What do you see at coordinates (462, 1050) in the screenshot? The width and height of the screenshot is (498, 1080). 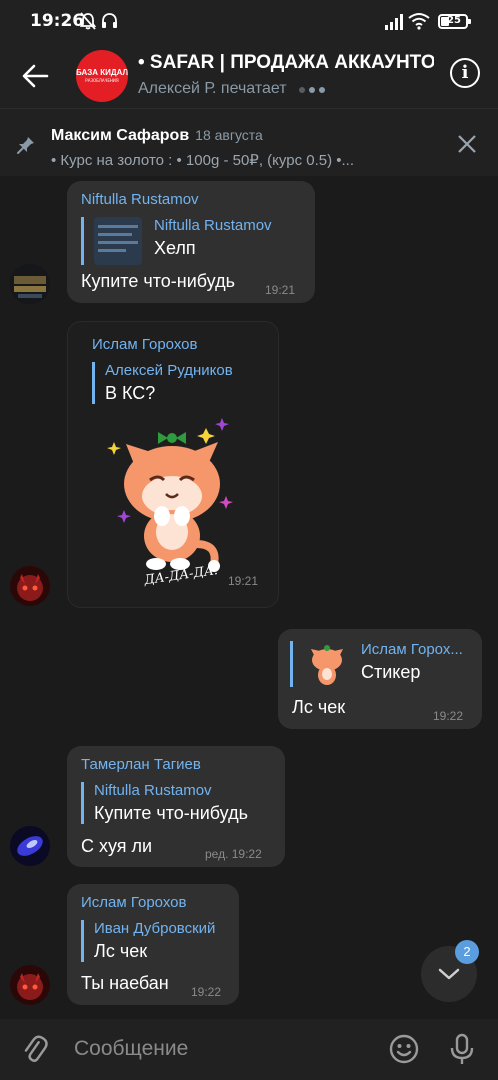 I see `microphone-icon` at bounding box center [462, 1050].